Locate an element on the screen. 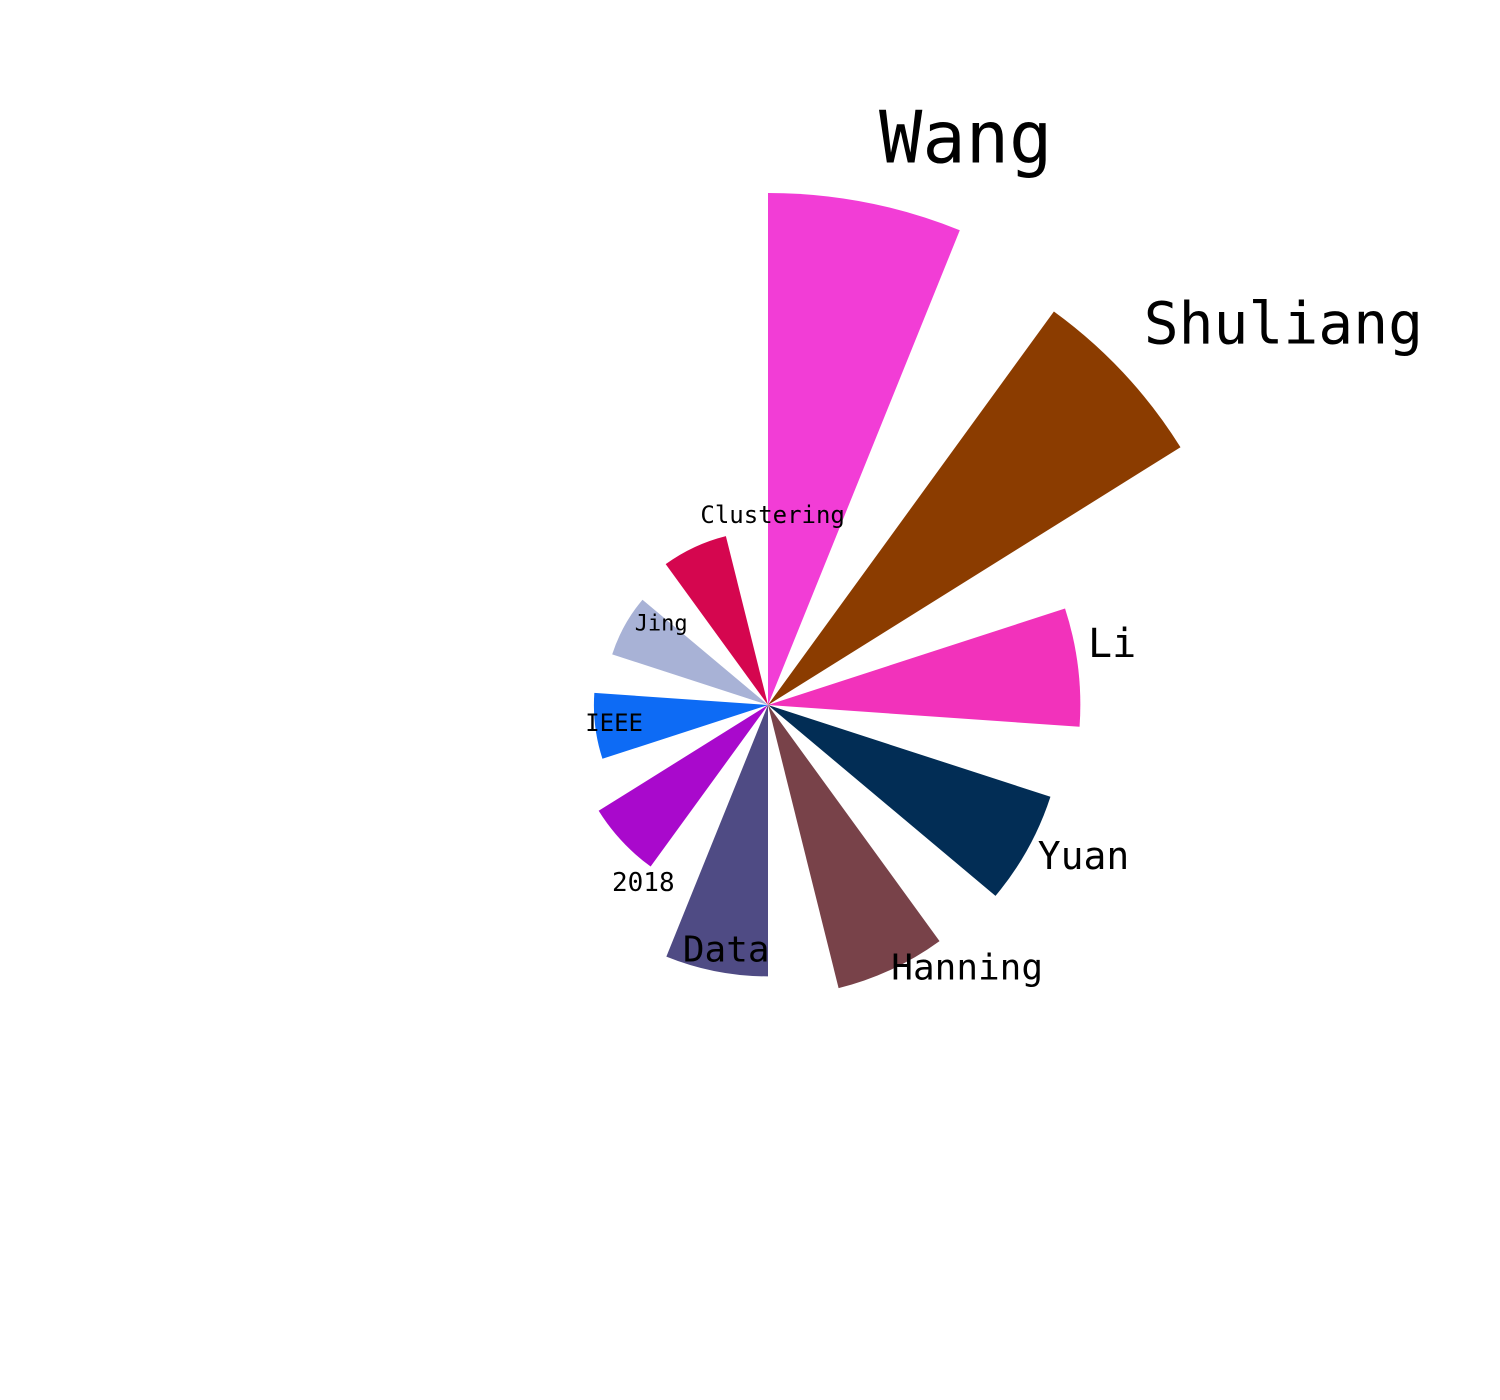  label-clustering: Clustering is located at coordinates (772, 515).